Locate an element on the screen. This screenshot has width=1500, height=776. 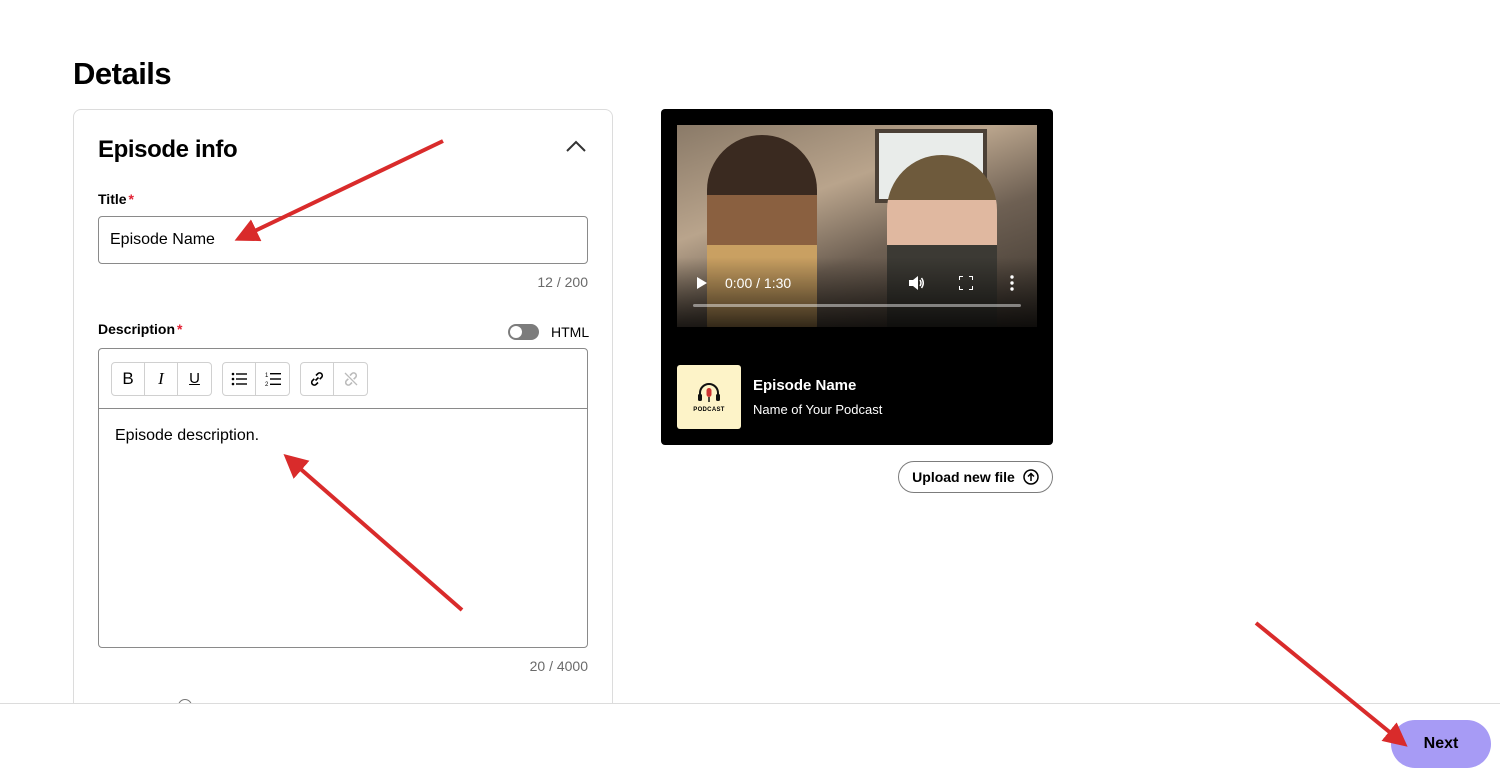
underline-button: U is located at coordinates (194, 379).